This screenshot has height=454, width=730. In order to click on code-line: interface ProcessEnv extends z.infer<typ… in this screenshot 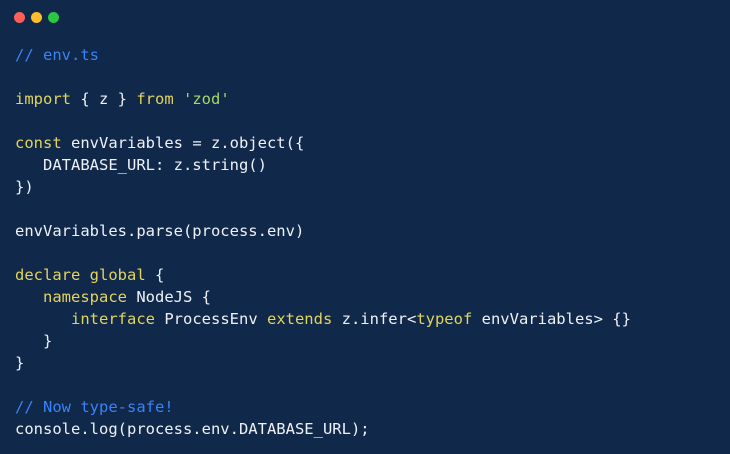, I will do `click(323, 319)`.